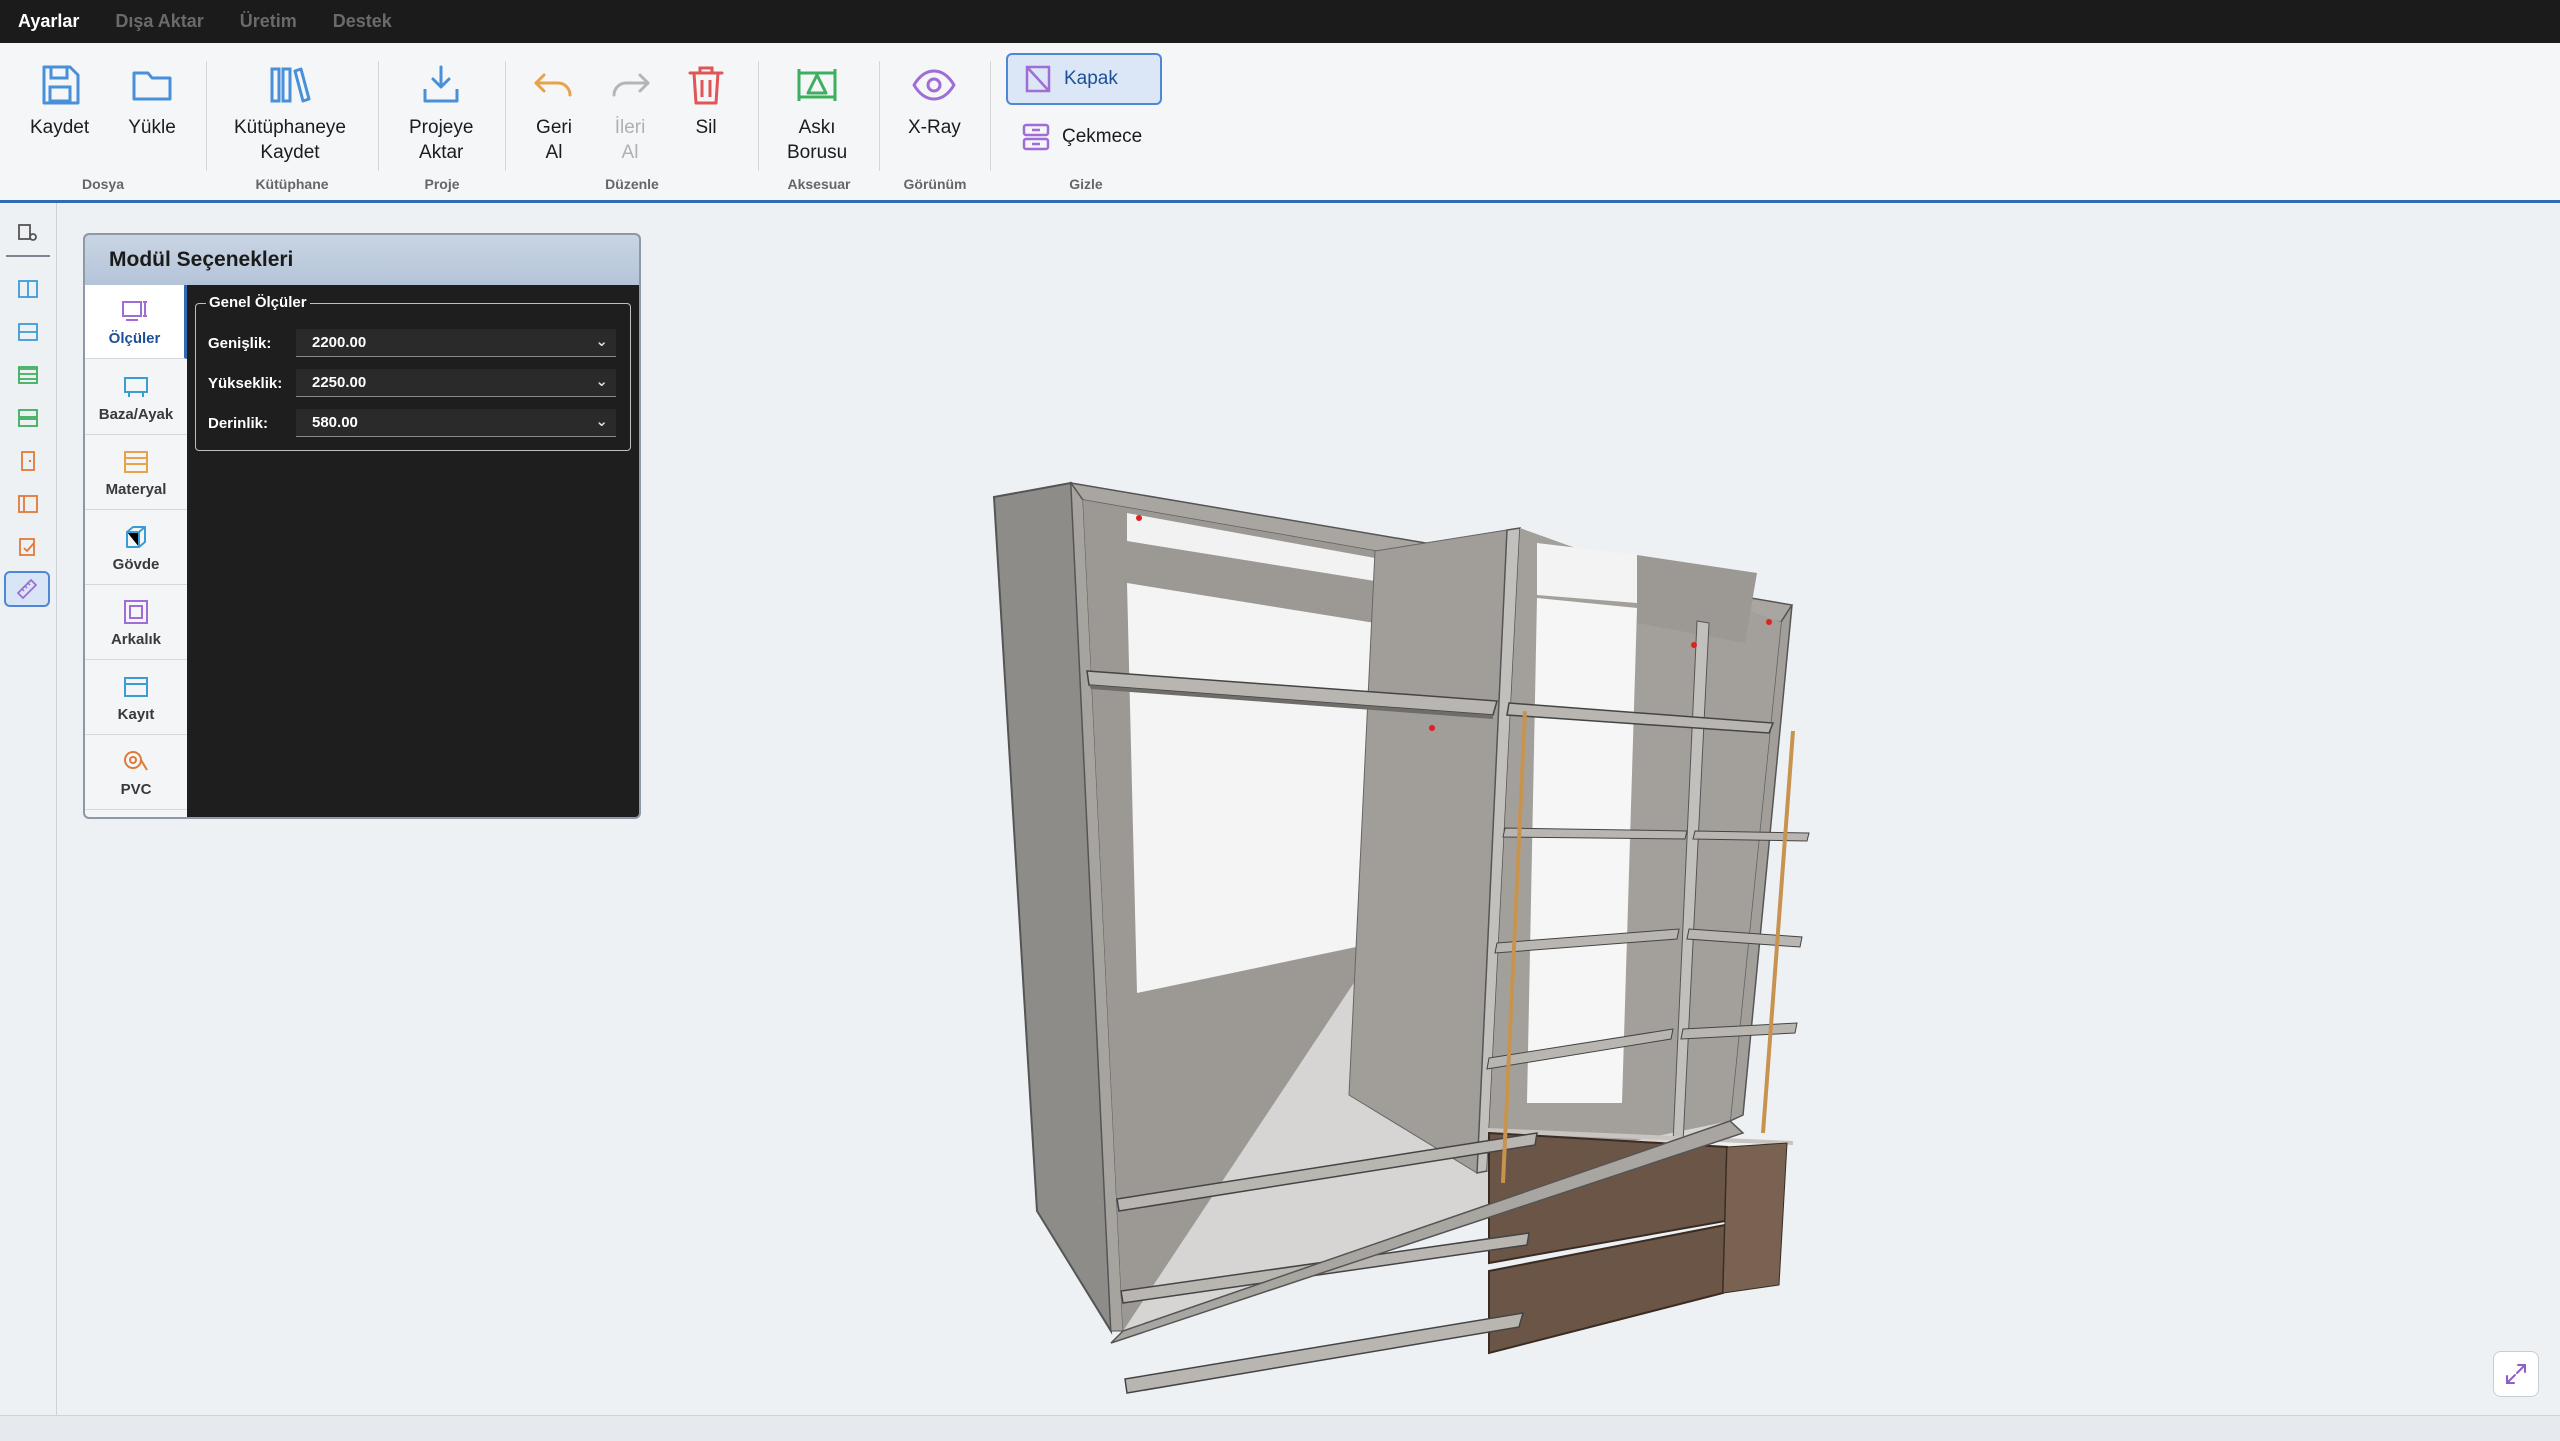 This screenshot has height=1441, width=2560. Describe the element at coordinates (48, 21) in the screenshot. I see `menu-ayarlar: Ayarlar` at that location.